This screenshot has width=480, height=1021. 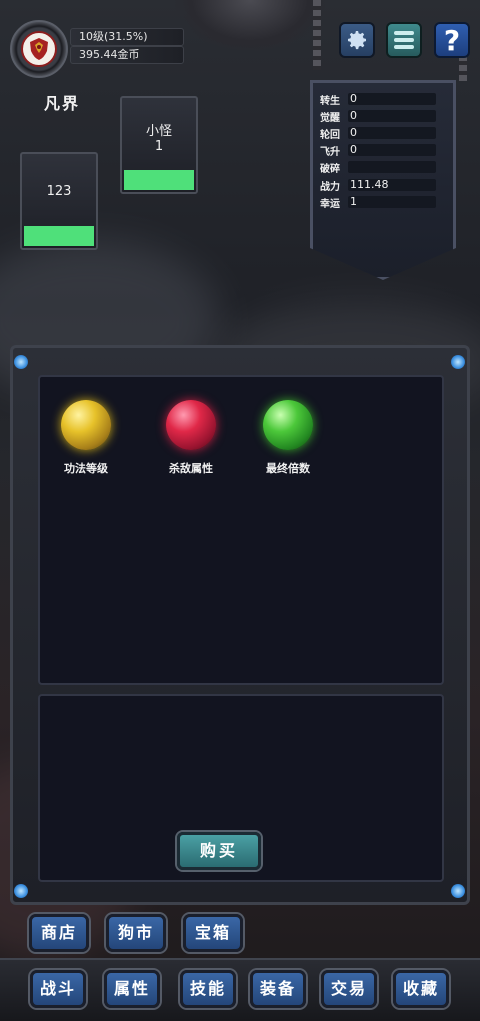 I want to click on green-orb-icon, so click(x=288, y=425).